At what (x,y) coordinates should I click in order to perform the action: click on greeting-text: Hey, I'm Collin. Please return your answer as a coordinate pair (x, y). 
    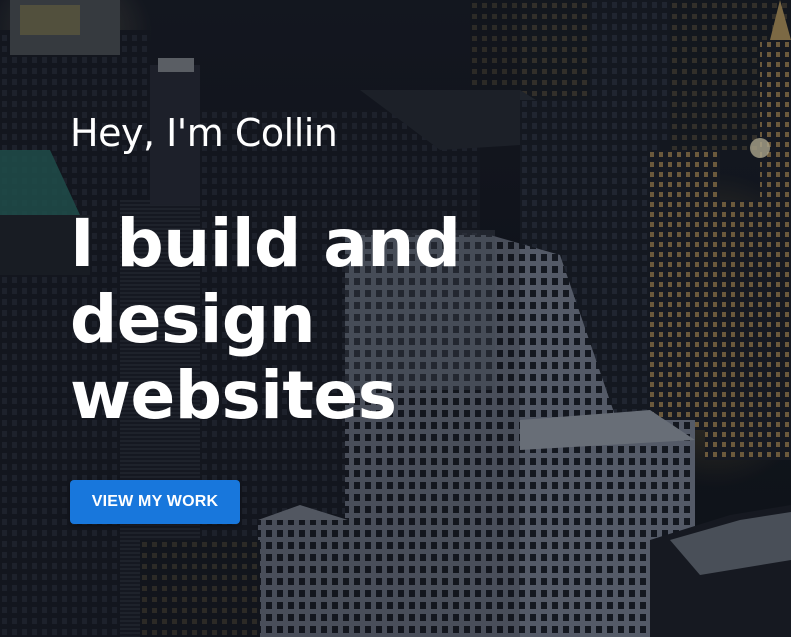
    Looking at the image, I should click on (204, 133).